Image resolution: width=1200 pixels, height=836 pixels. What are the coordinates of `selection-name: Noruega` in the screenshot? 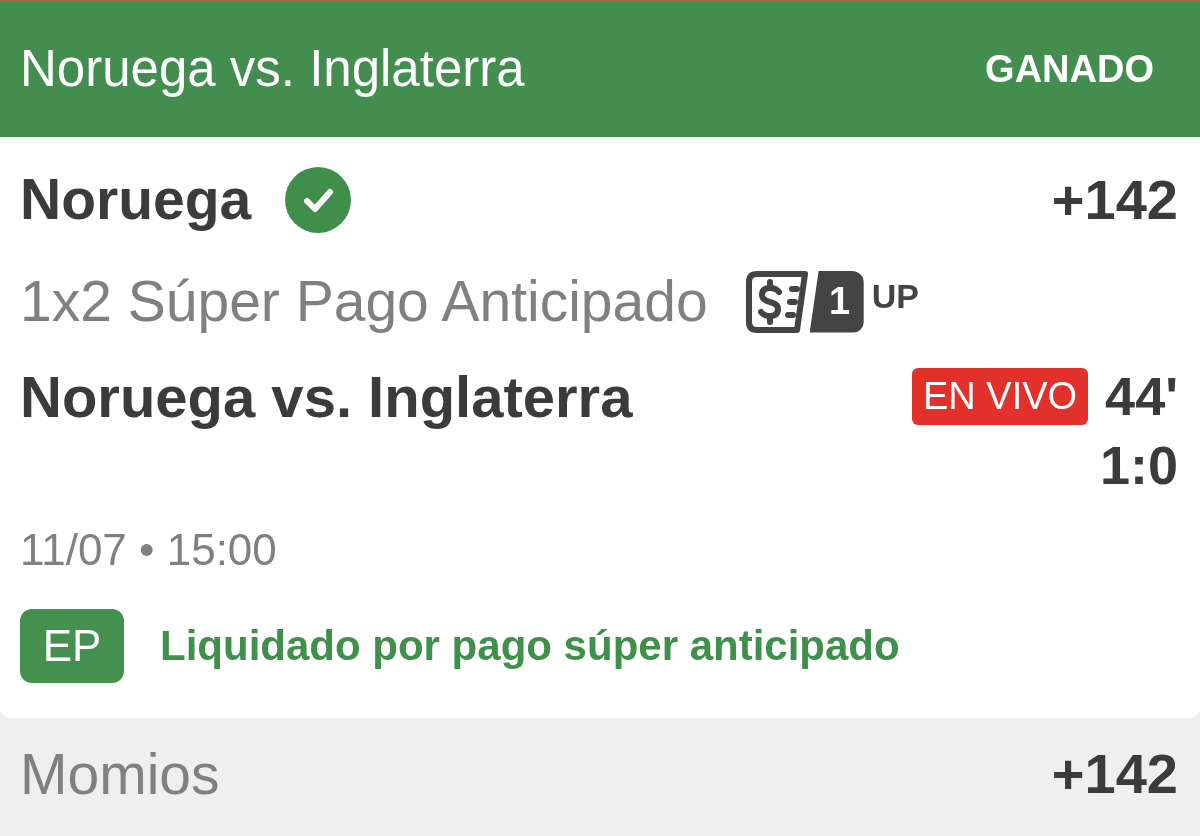 It's located at (136, 200).